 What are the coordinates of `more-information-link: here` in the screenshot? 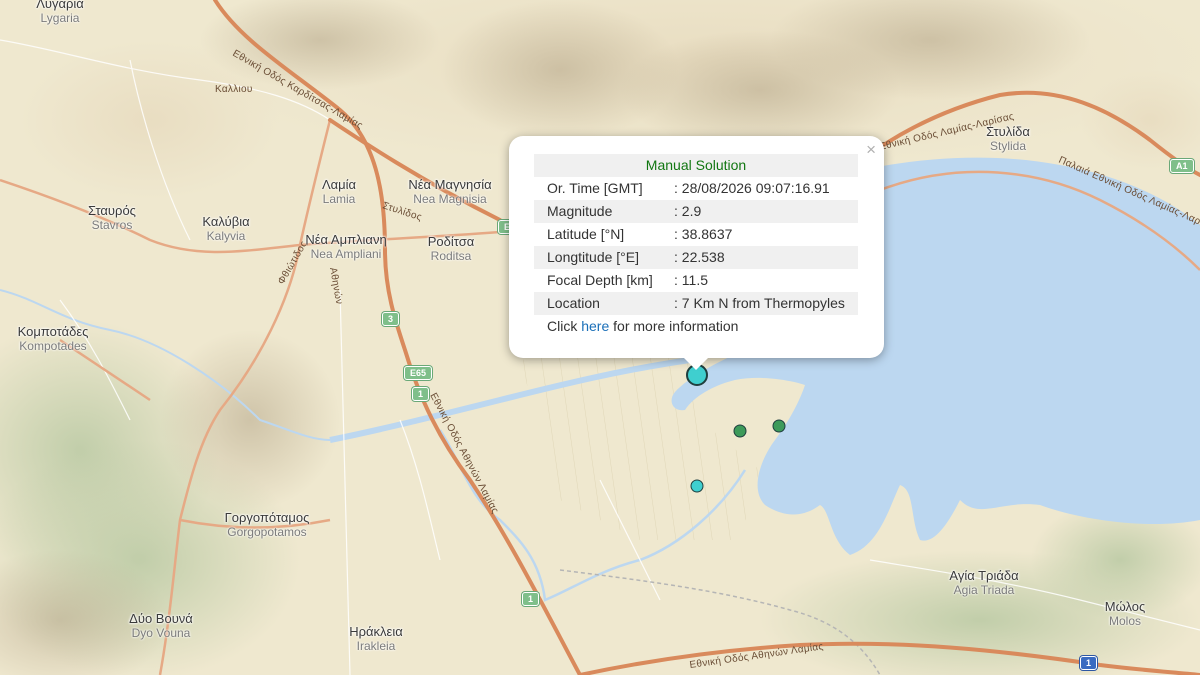 It's located at (595, 326).